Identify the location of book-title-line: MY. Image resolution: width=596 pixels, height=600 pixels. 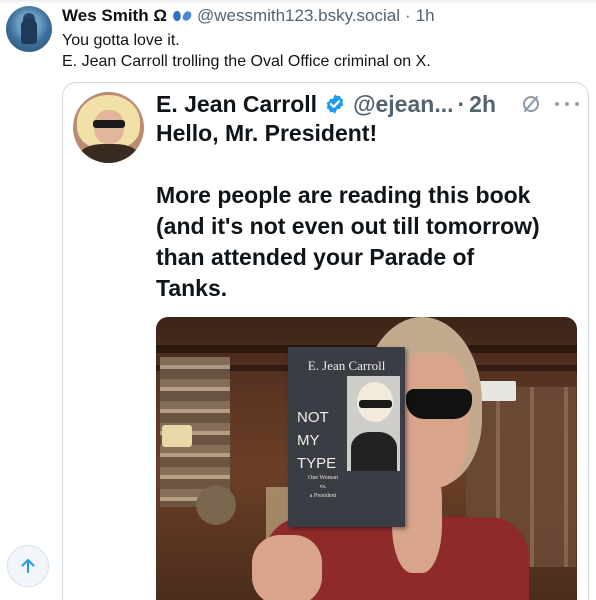
(308, 440).